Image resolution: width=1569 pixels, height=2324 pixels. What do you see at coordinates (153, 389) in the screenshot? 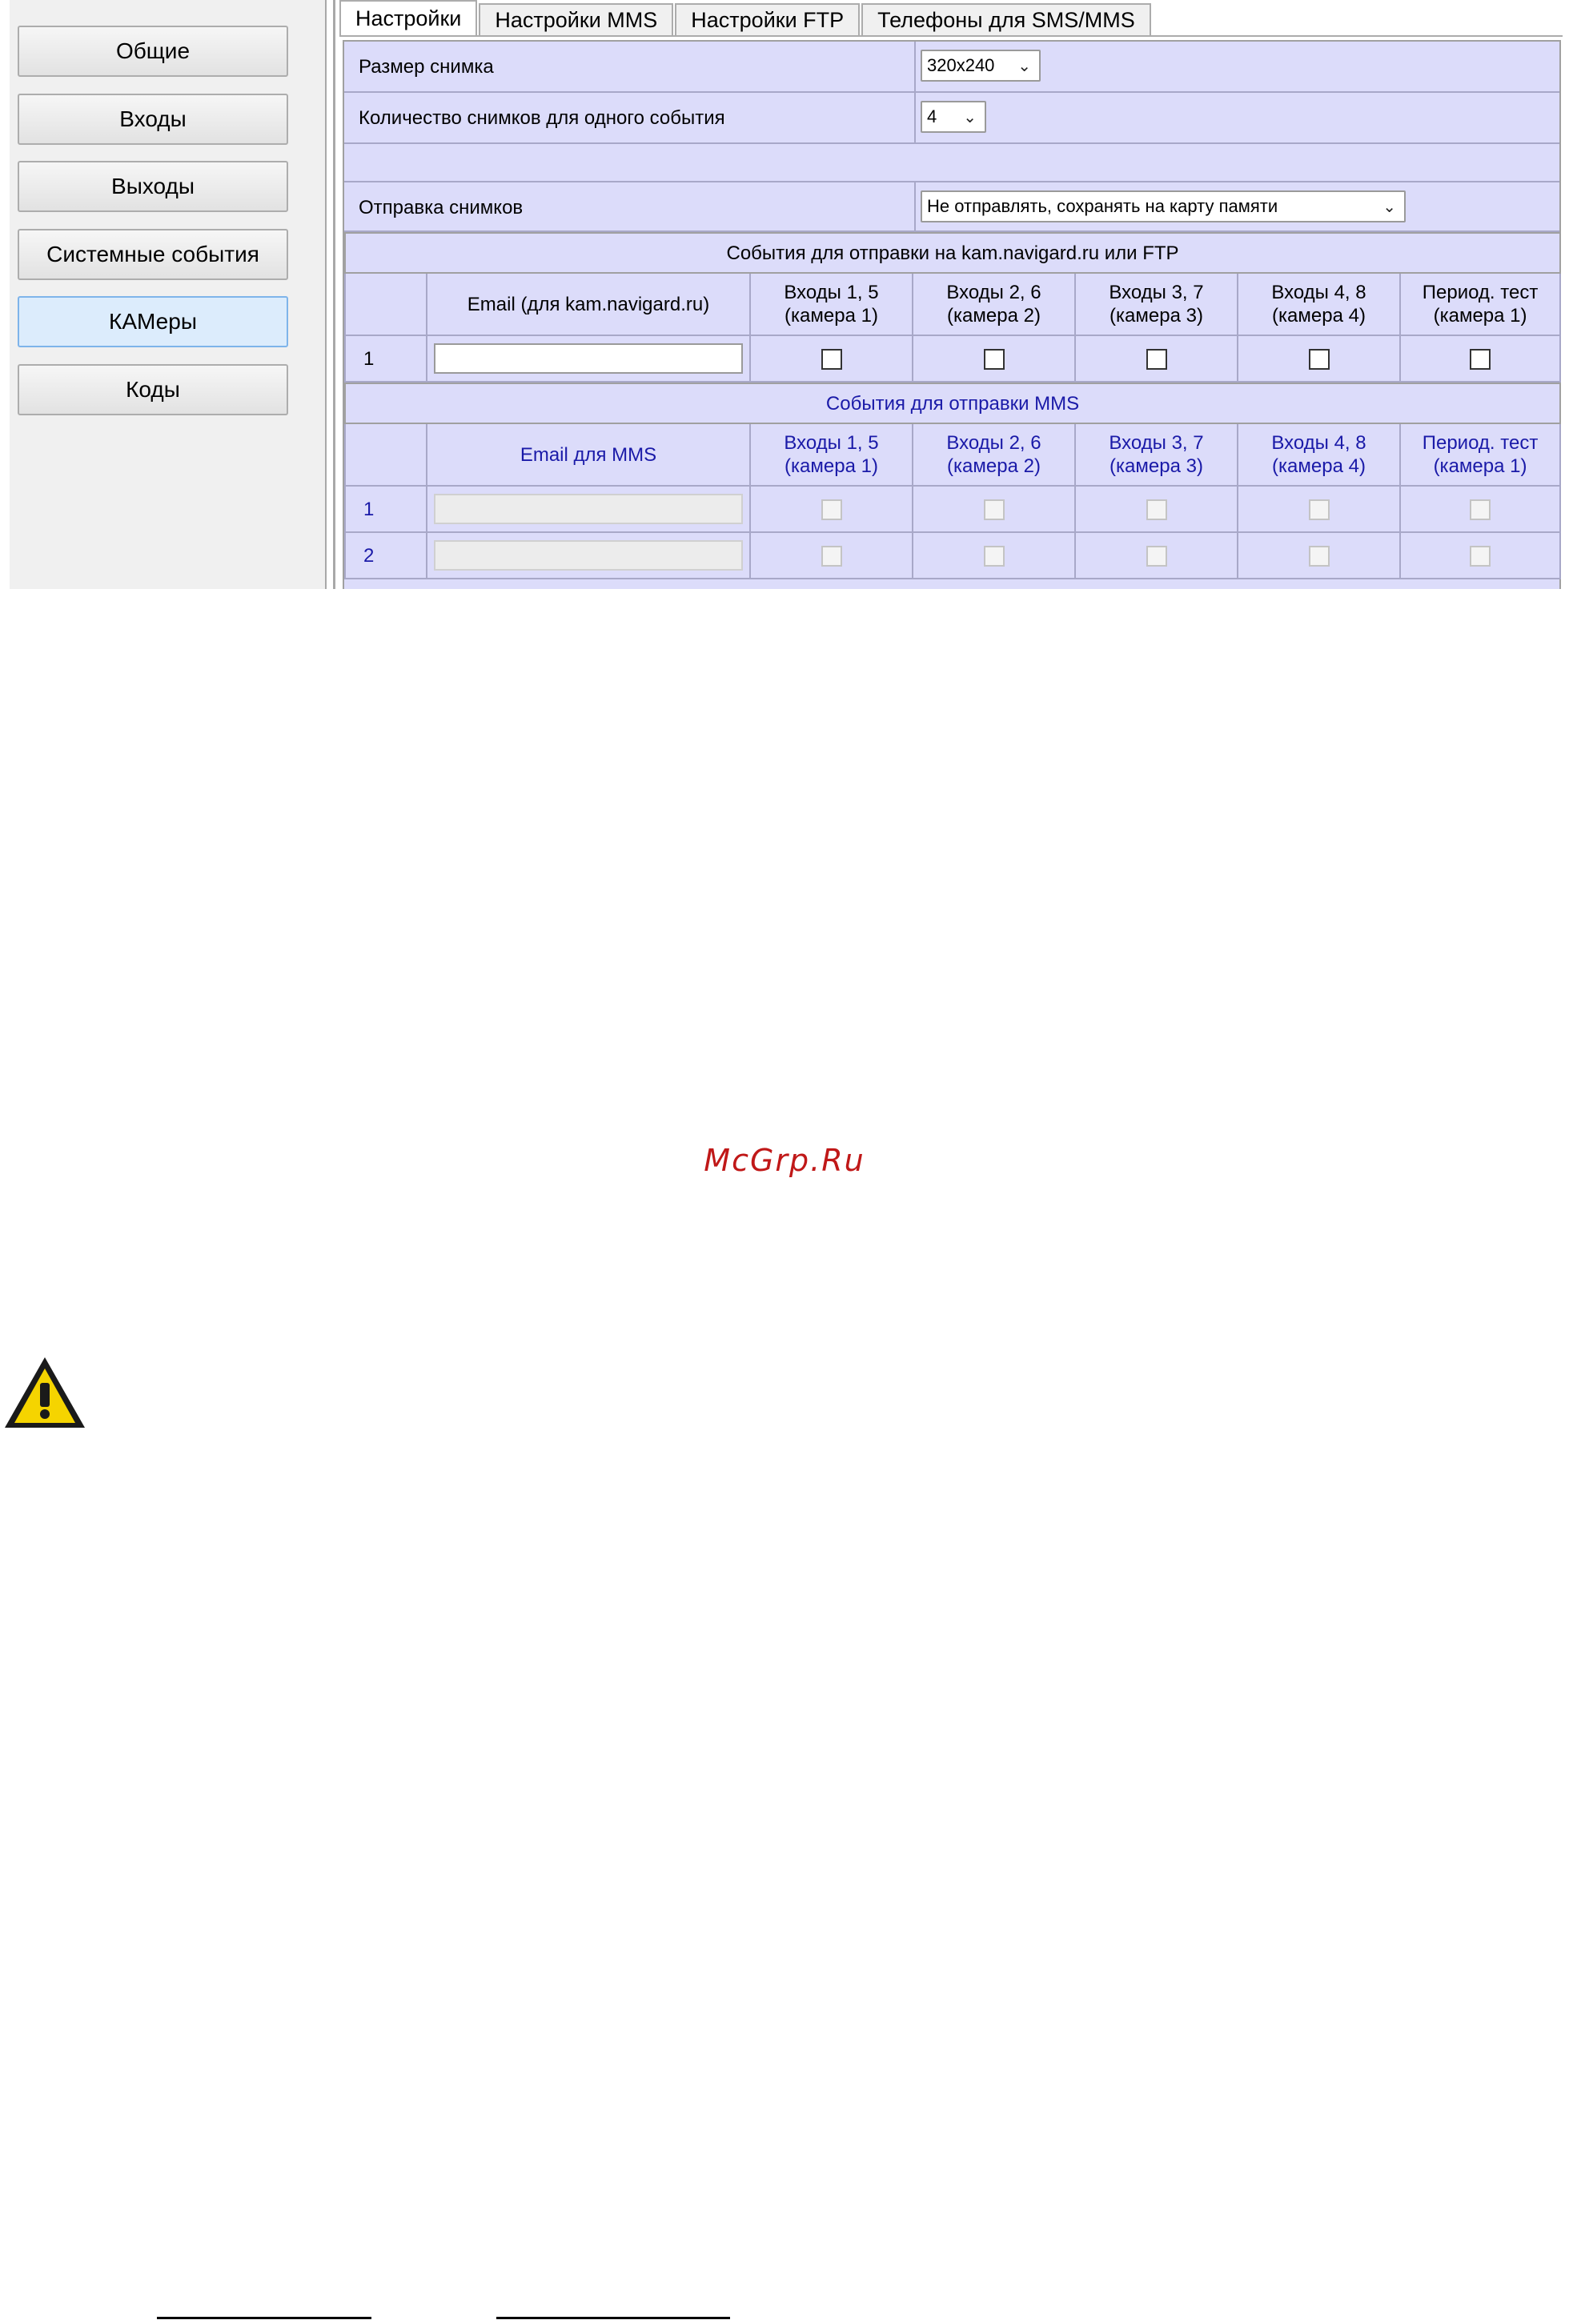
I see `sidebar-item-codes: Коды` at bounding box center [153, 389].